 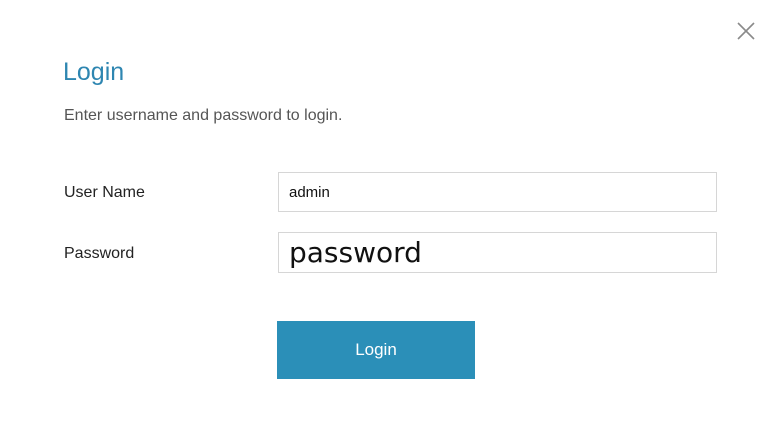 What do you see at coordinates (497, 252) in the screenshot?
I see `password-input` at bounding box center [497, 252].